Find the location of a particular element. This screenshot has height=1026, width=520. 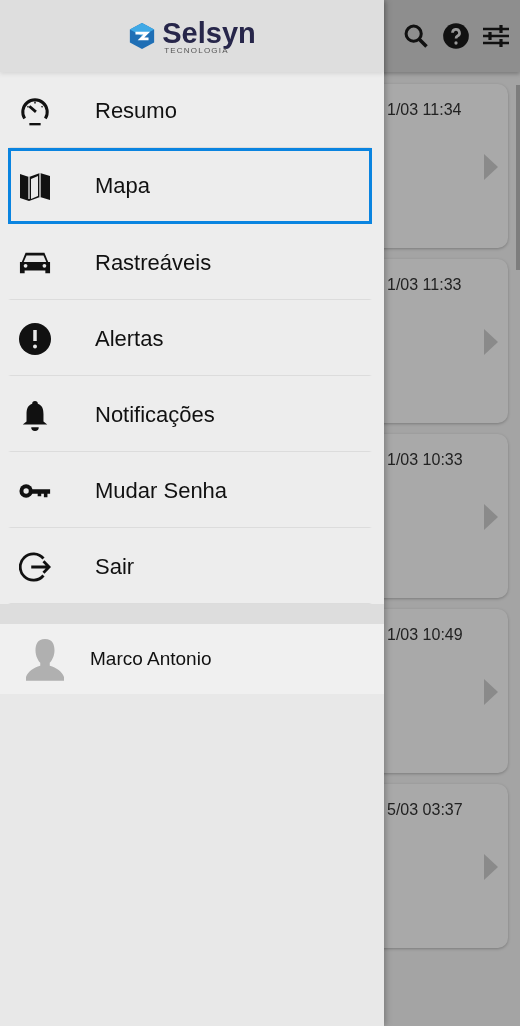

user-row: Marco Antonio is located at coordinates (192, 659).